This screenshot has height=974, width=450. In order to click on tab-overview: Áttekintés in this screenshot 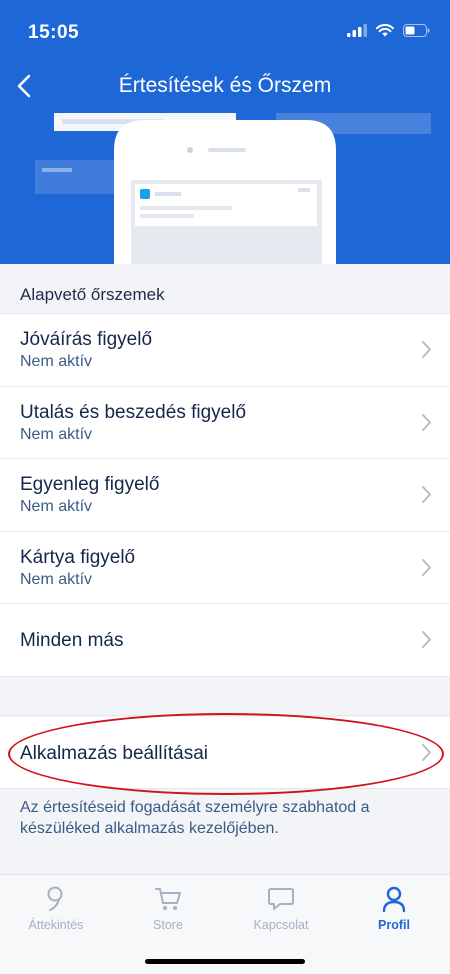, I will do `click(56, 910)`.